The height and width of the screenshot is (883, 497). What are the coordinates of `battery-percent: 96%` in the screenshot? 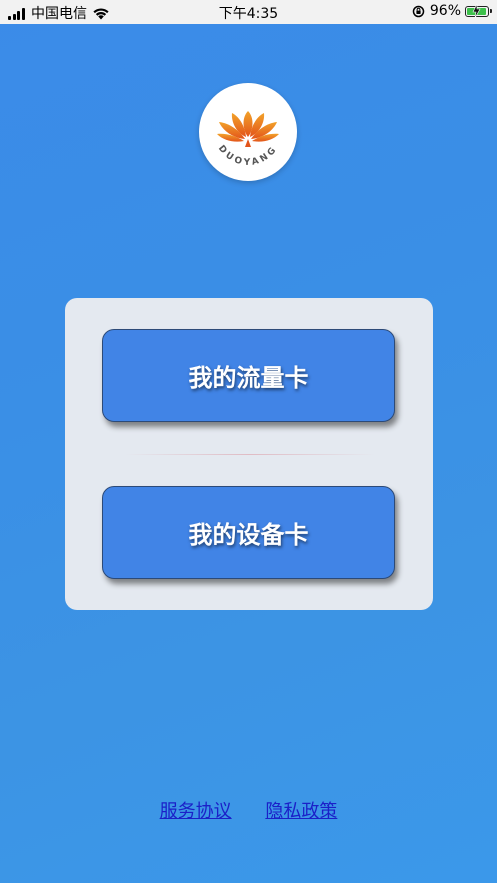 It's located at (445, 11).